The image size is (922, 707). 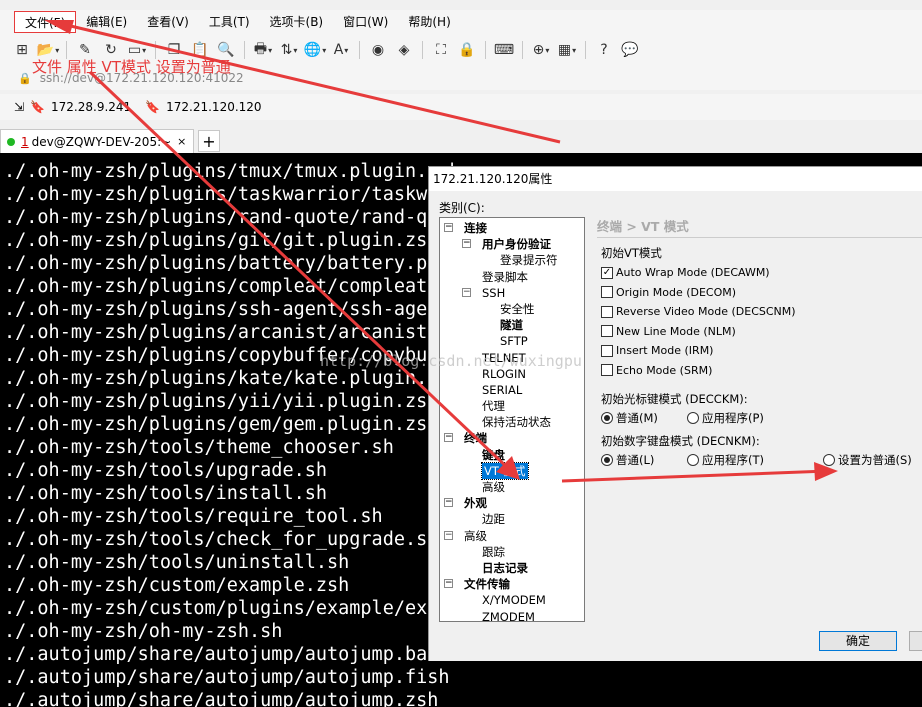 I want to click on tree-node: 日志记录, so click(x=512, y=568).